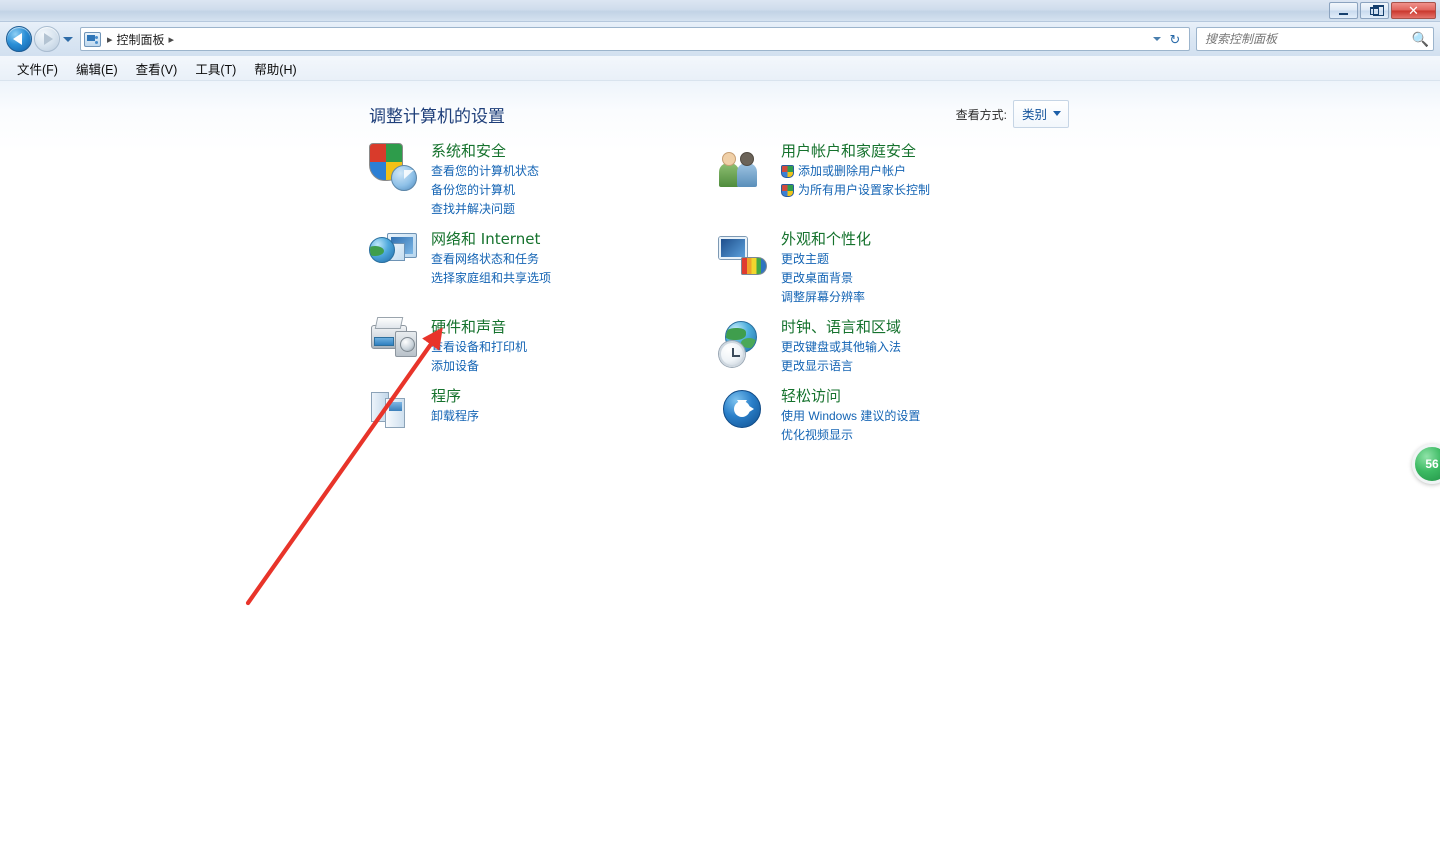  What do you see at coordinates (743, 255) in the screenshot?
I see `display-palette-icon` at bounding box center [743, 255].